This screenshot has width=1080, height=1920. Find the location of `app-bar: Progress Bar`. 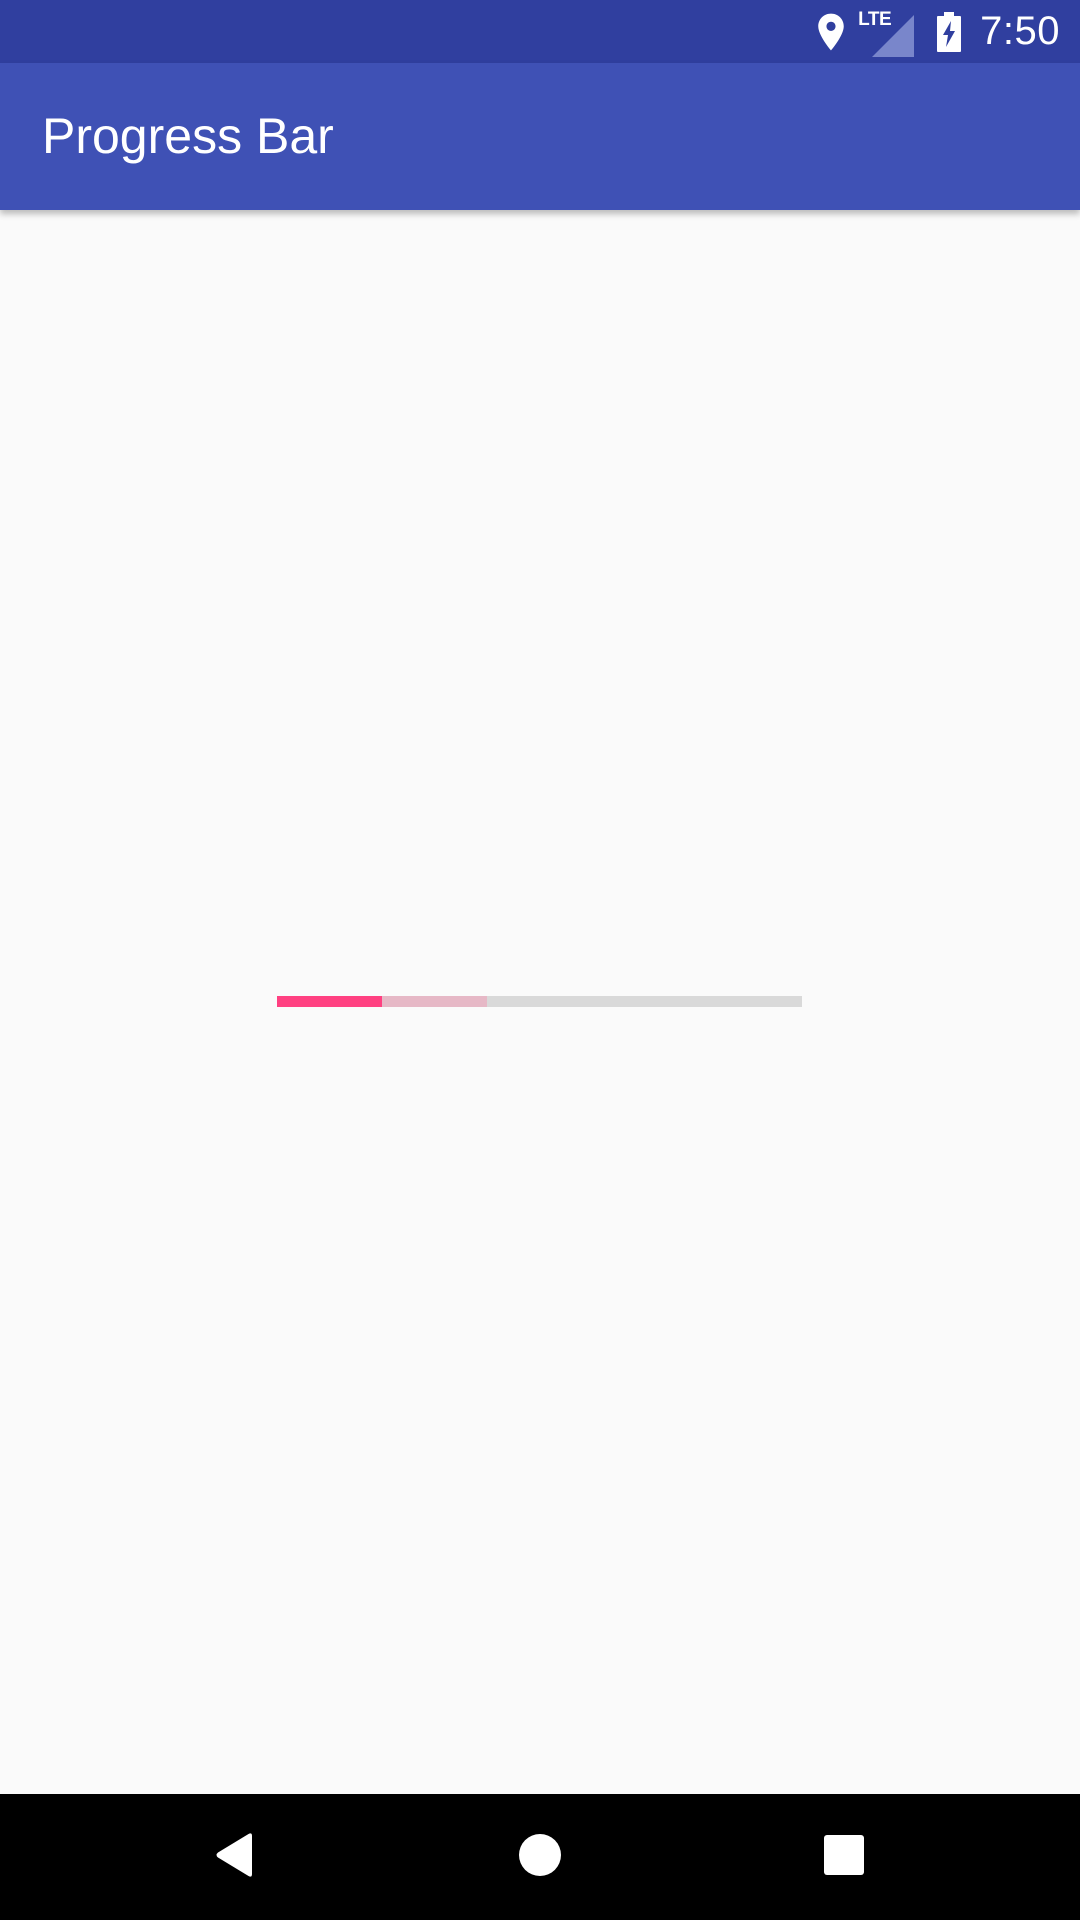

app-bar: Progress Bar is located at coordinates (540, 136).